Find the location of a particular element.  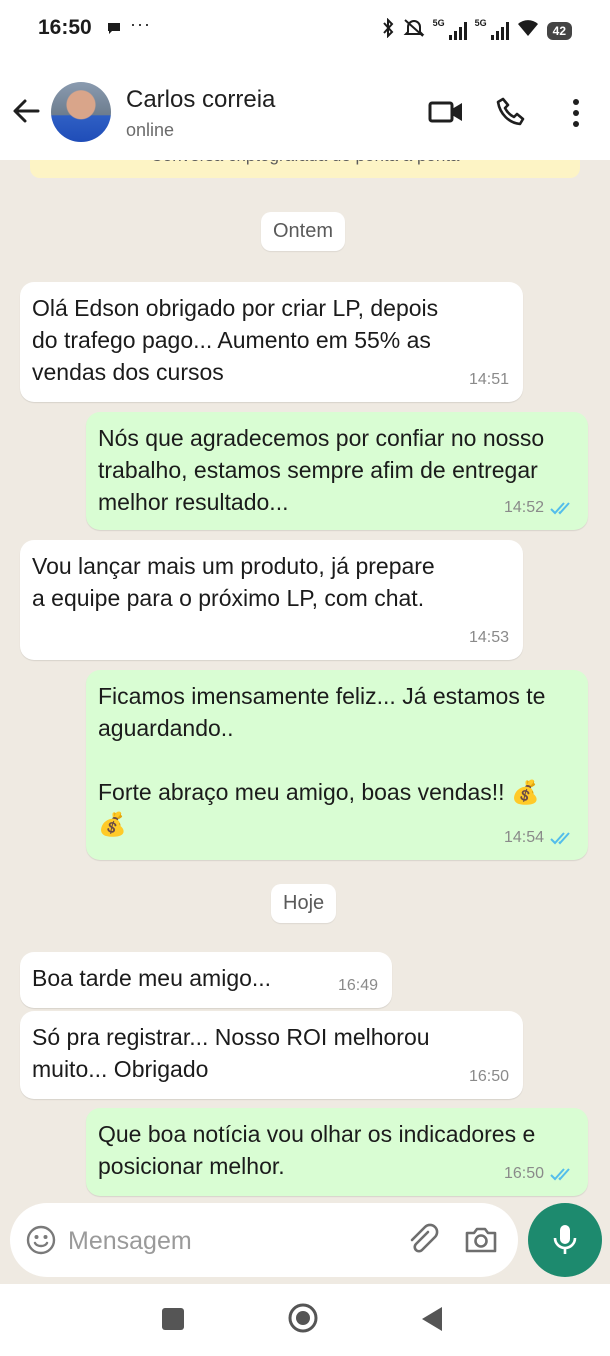

contact-name: Carlos correia is located at coordinates (200, 100).